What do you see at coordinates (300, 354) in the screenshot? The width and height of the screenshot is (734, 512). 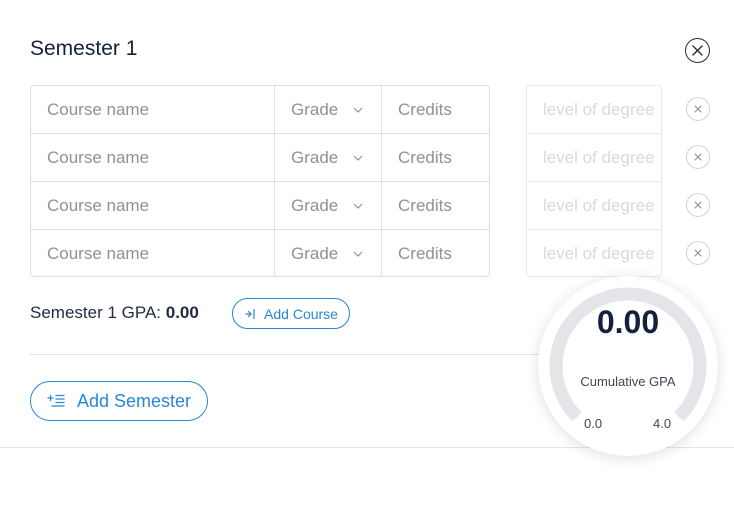 I see `divider` at bounding box center [300, 354].